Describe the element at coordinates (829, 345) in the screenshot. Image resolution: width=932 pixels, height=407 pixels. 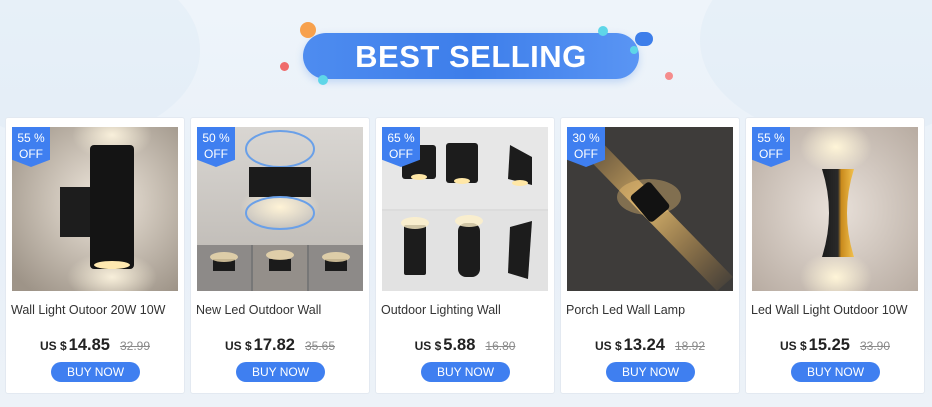
I see `price: 15.25` at that location.